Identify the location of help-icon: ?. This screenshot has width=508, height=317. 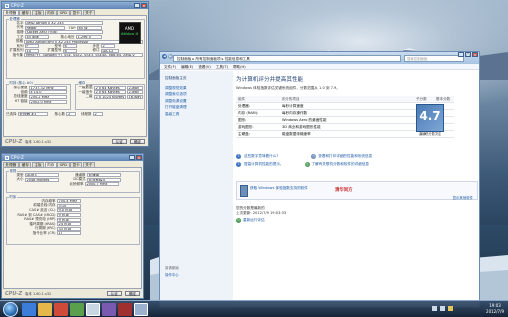
(238, 156).